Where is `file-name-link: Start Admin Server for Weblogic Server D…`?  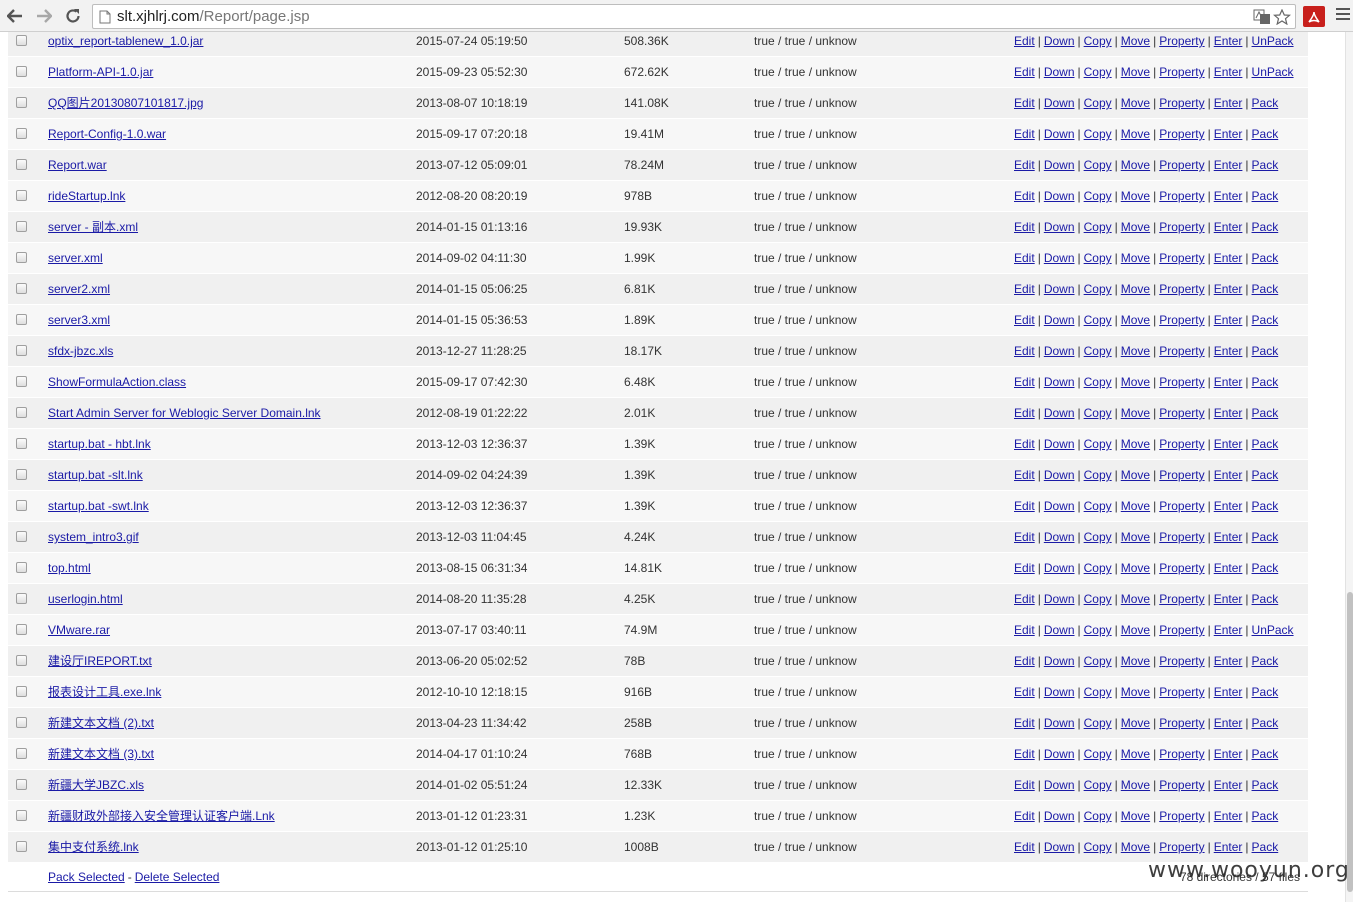 file-name-link: Start Admin Server for Weblogic Server D… is located at coordinates (184, 413).